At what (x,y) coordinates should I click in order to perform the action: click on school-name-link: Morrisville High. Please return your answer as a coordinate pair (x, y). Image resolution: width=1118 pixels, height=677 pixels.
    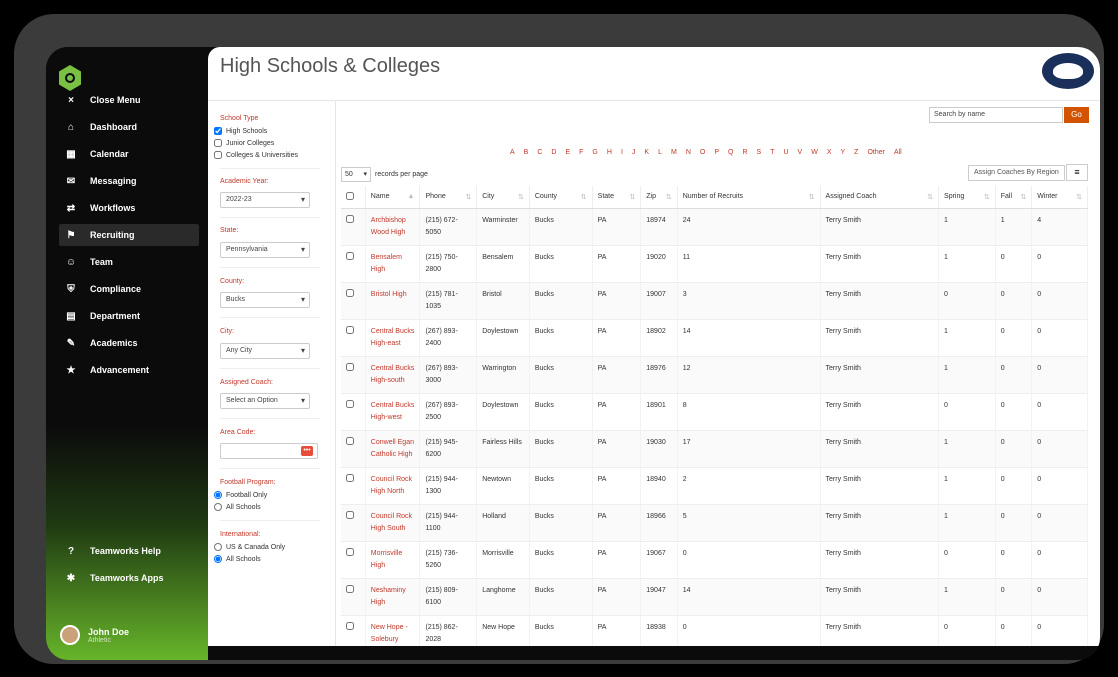
    Looking at the image, I should click on (393, 560).